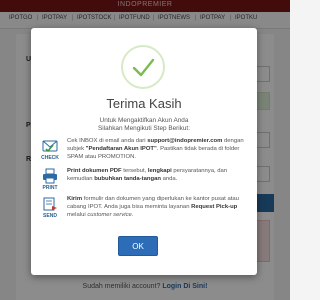  Describe the element at coordinates (138, 246) in the screenshot. I see `ok-button: OK` at that location.